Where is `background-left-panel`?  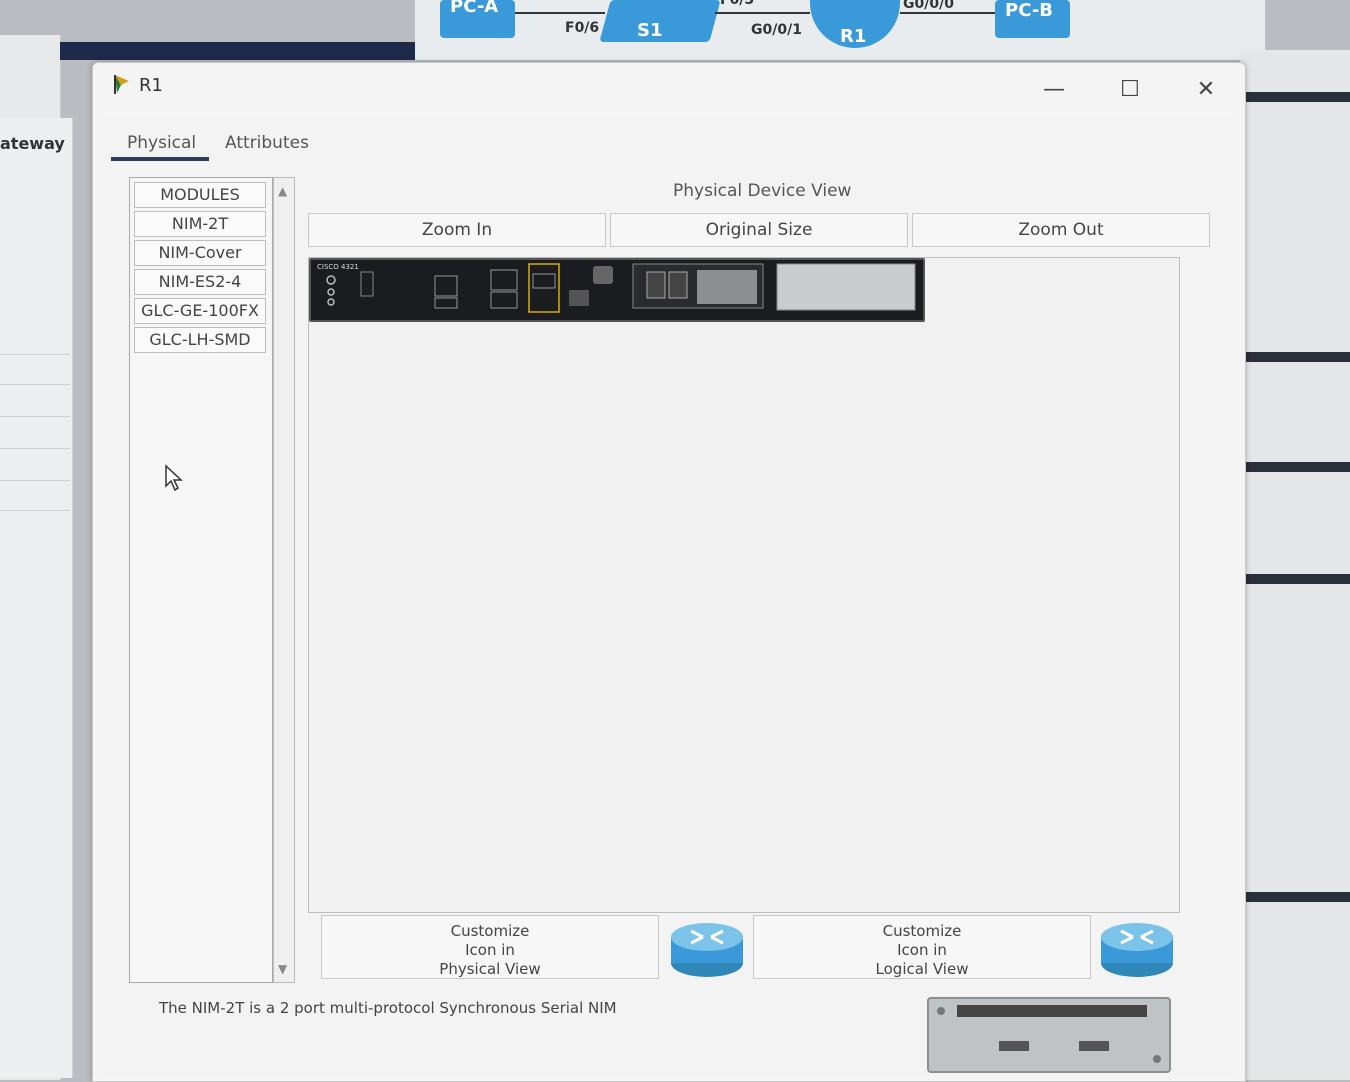
background-left-panel is located at coordinates (36, 598).